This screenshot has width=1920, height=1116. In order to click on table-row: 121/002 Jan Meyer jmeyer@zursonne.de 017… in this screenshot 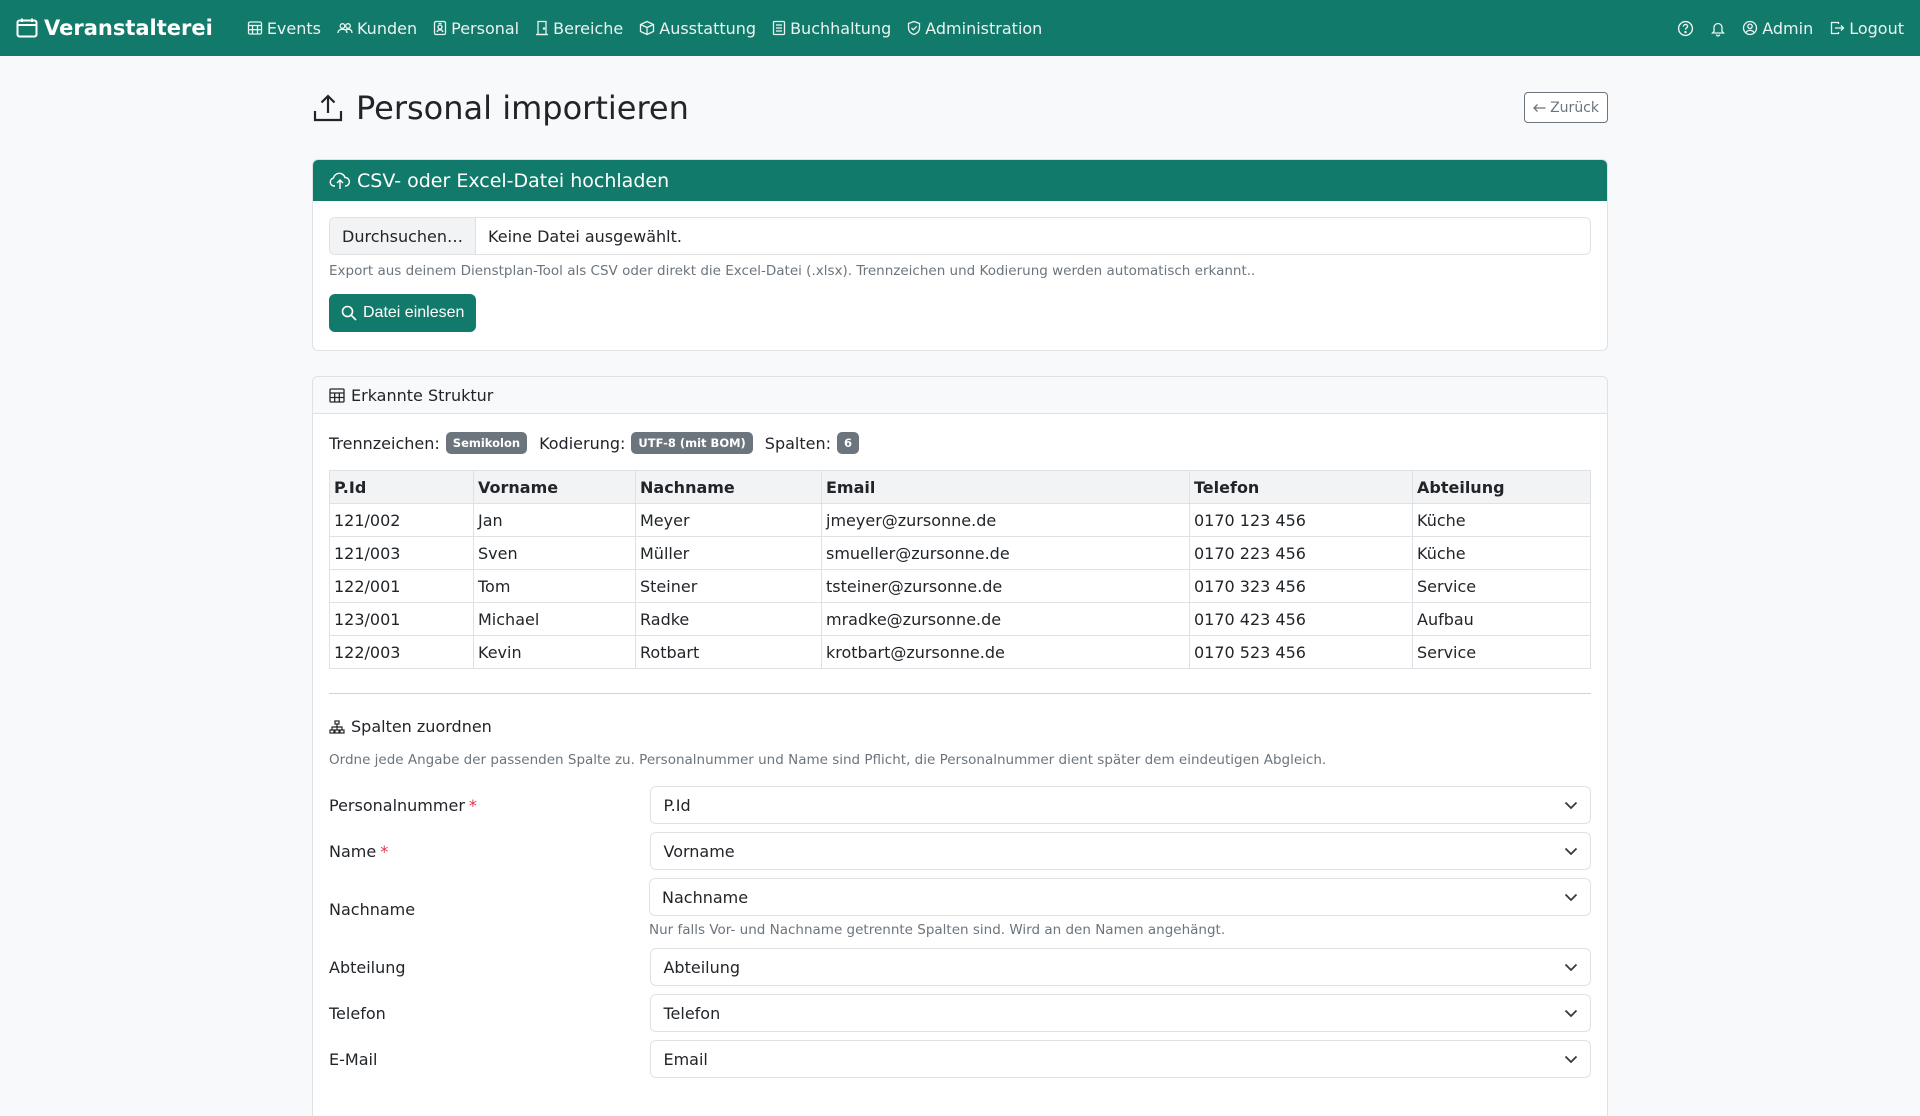, I will do `click(960, 520)`.